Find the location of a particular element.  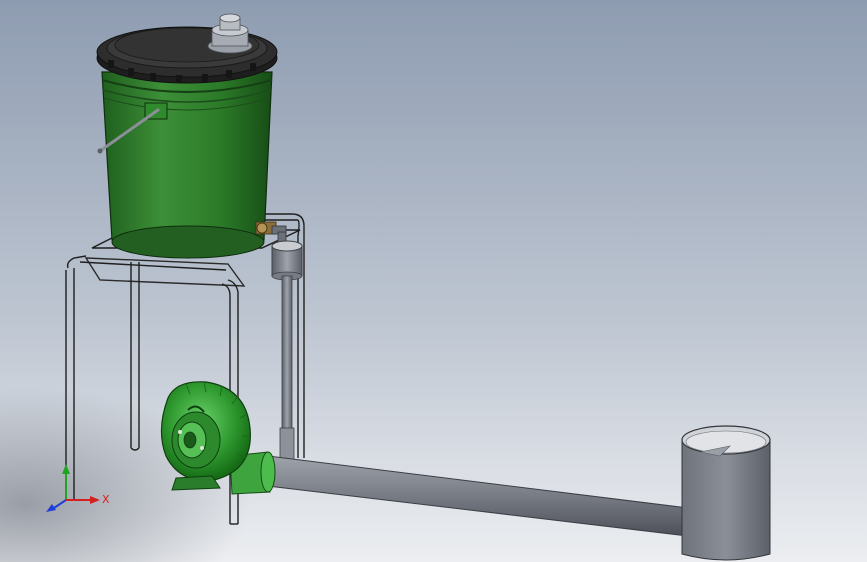

vertical-feed-pipe is located at coordinates (287, 368).